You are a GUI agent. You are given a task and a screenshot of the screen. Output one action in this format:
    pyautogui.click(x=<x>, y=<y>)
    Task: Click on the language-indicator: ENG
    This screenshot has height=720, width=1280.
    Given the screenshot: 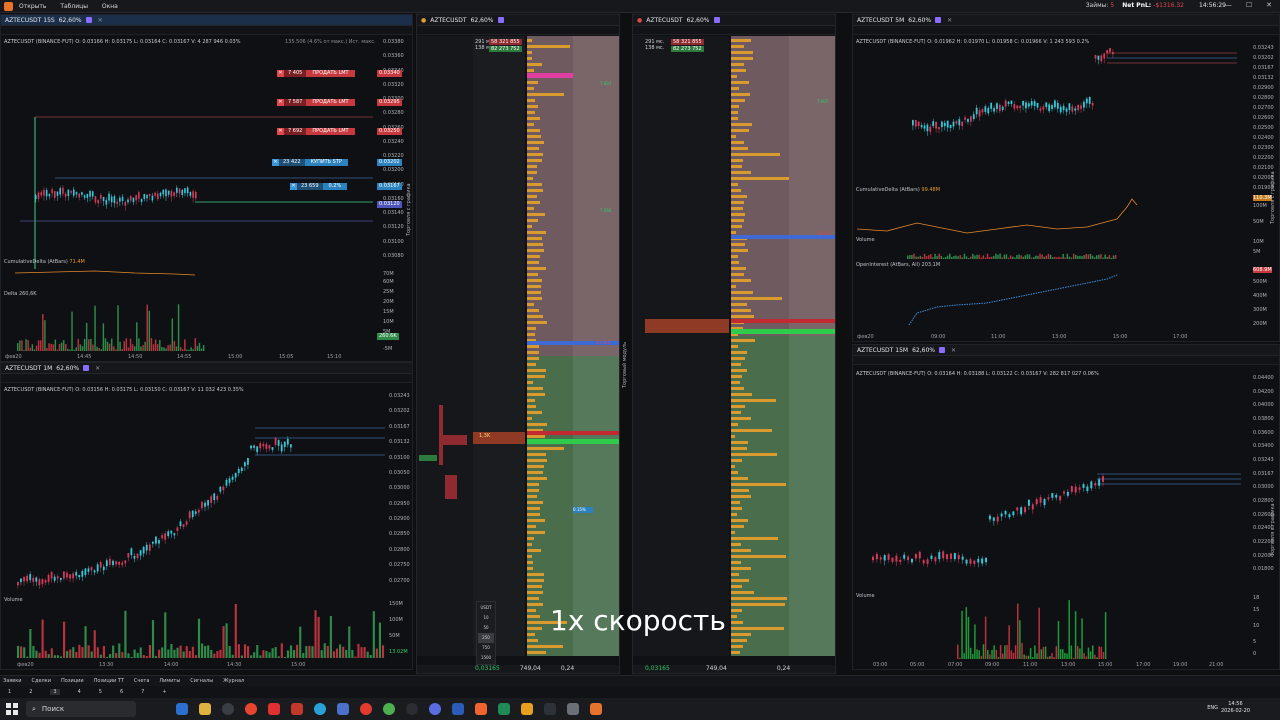 What is the action you would take?
    pyautogui.click(x=1212, y=708)
    